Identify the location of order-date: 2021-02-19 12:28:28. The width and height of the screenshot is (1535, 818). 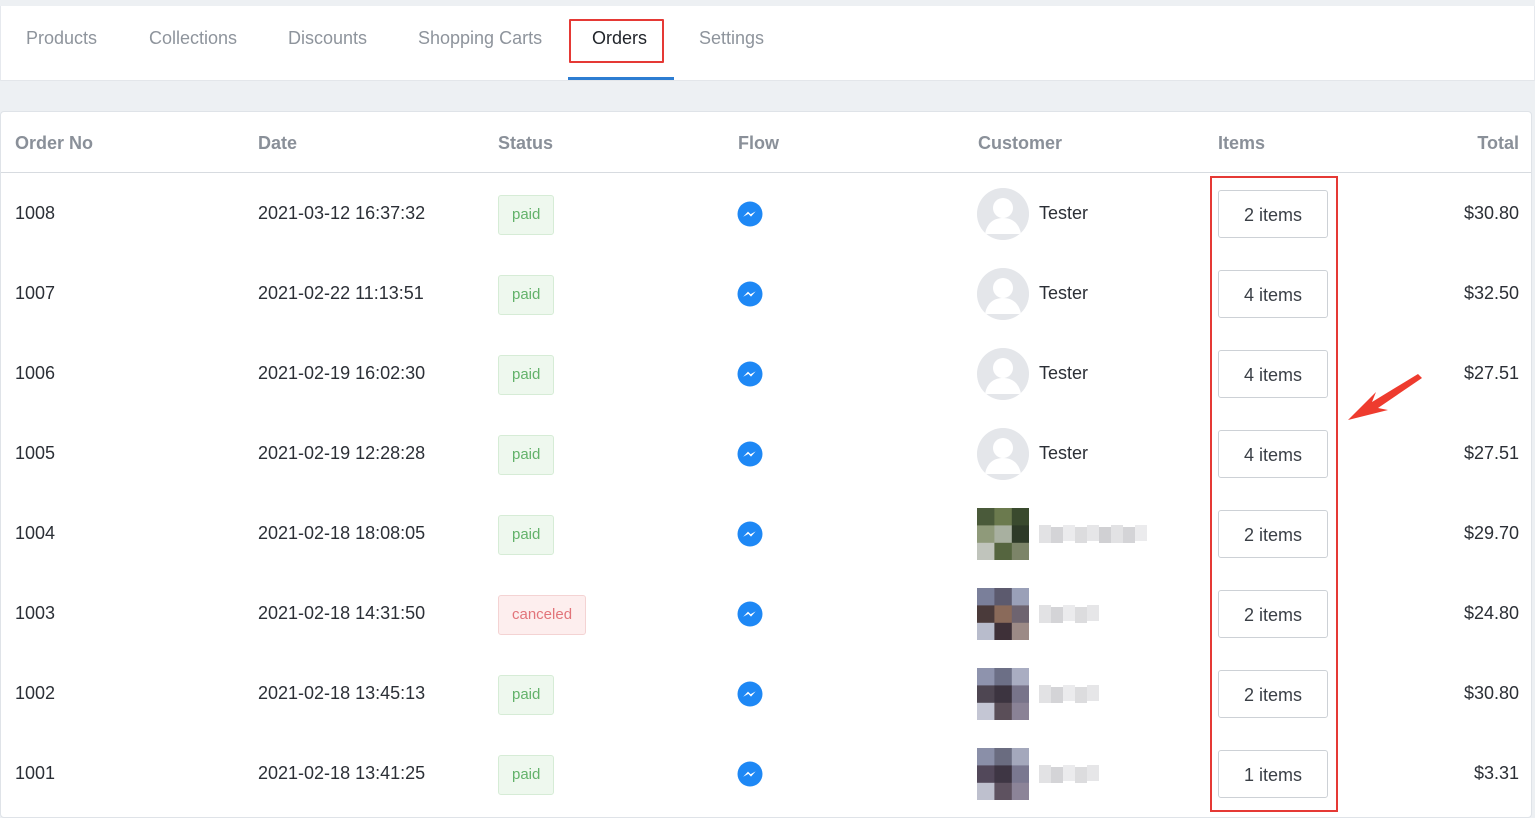
(342, 453).